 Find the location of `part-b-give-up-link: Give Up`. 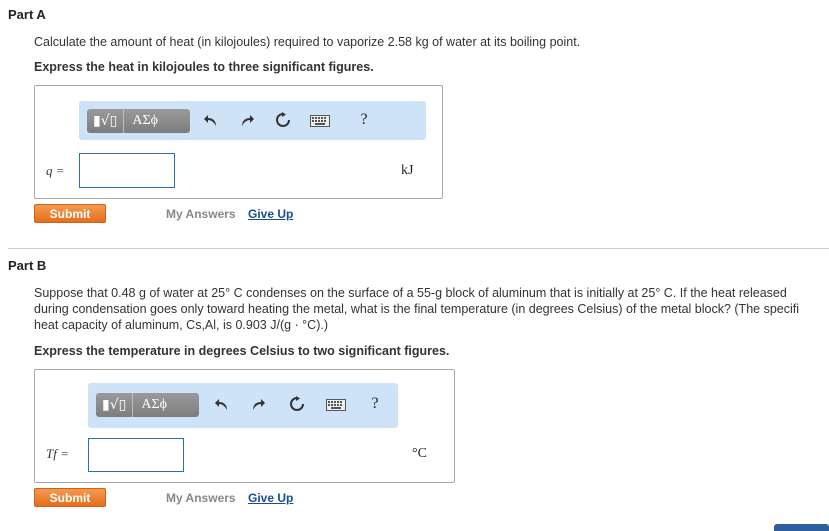

part-b-give-up-link: Give Up is located at coordinates (270, 498).